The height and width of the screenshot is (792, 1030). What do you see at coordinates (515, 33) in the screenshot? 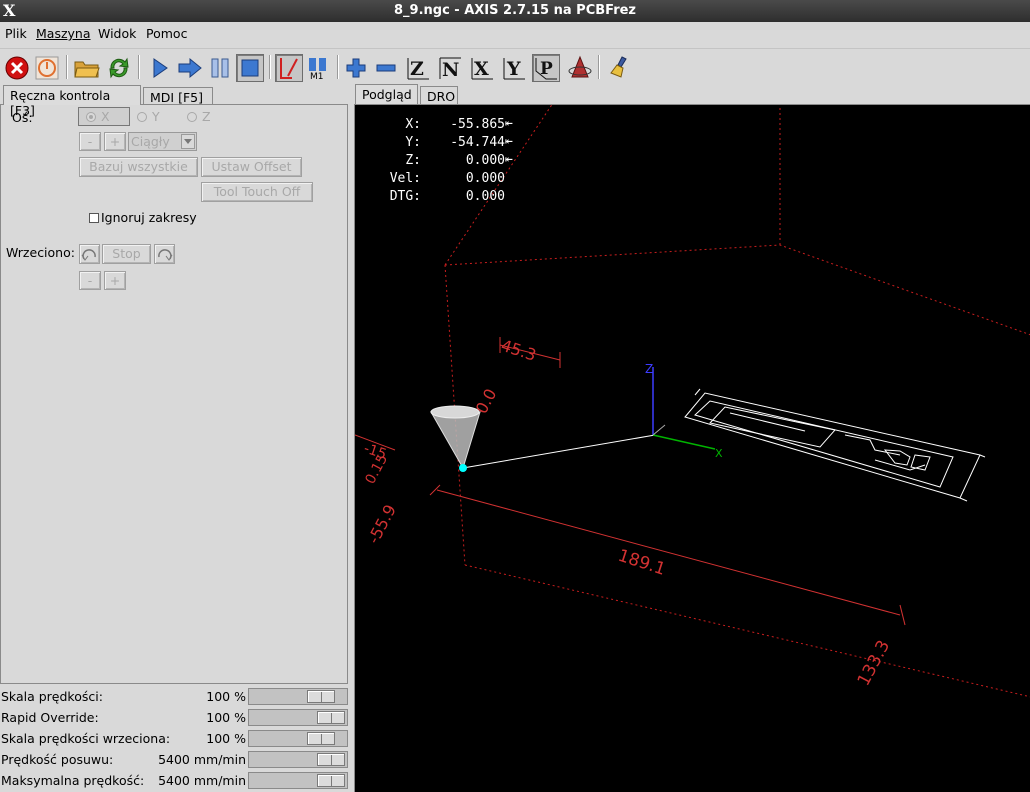
I see `menu-bar: Plik Maszyna Widok Pomoc` at bounding box center [515, 33].